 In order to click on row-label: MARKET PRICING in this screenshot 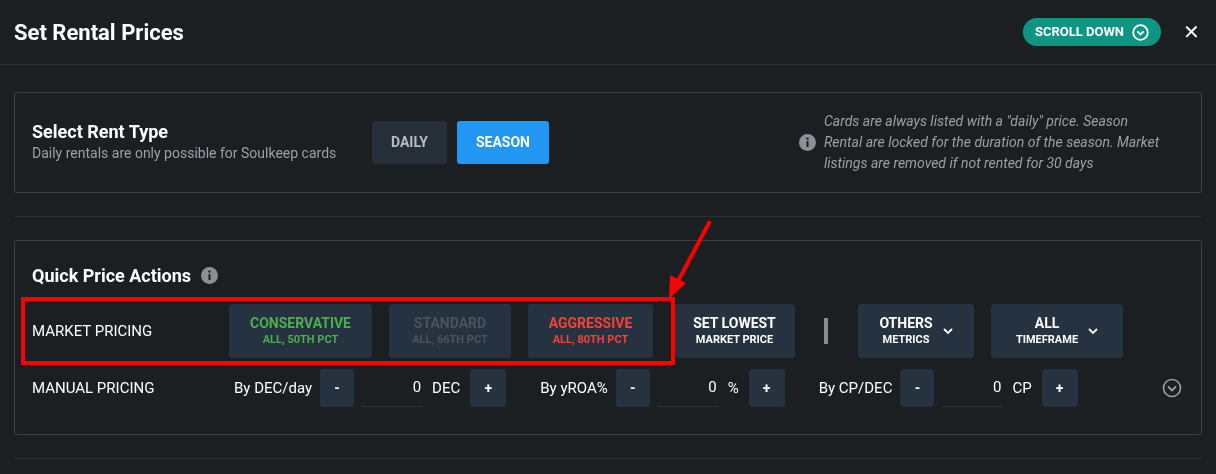, I will do `click(93, 331)`.